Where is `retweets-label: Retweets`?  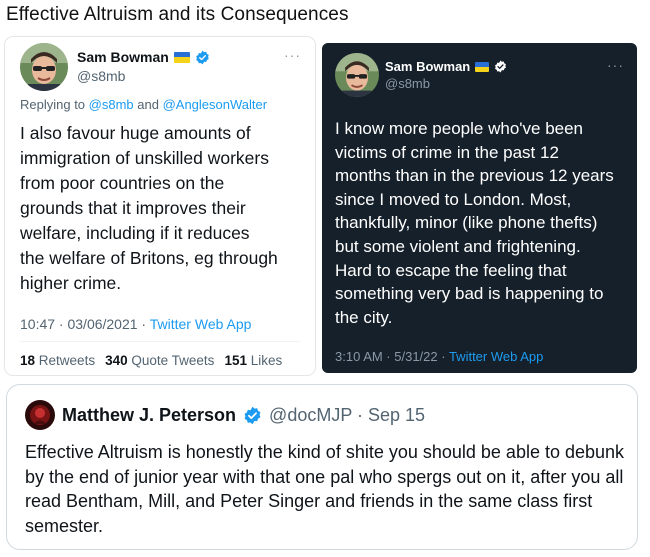
retweets-label: Retweets is located at coordinates (67, 360).